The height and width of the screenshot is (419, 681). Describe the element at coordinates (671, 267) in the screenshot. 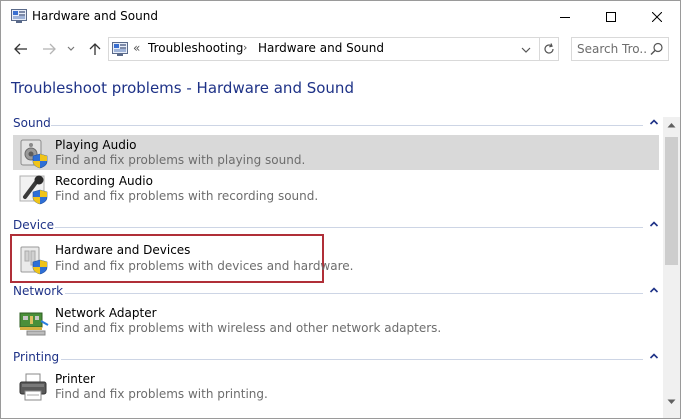

I see `vertical-scrollbar` at that location.